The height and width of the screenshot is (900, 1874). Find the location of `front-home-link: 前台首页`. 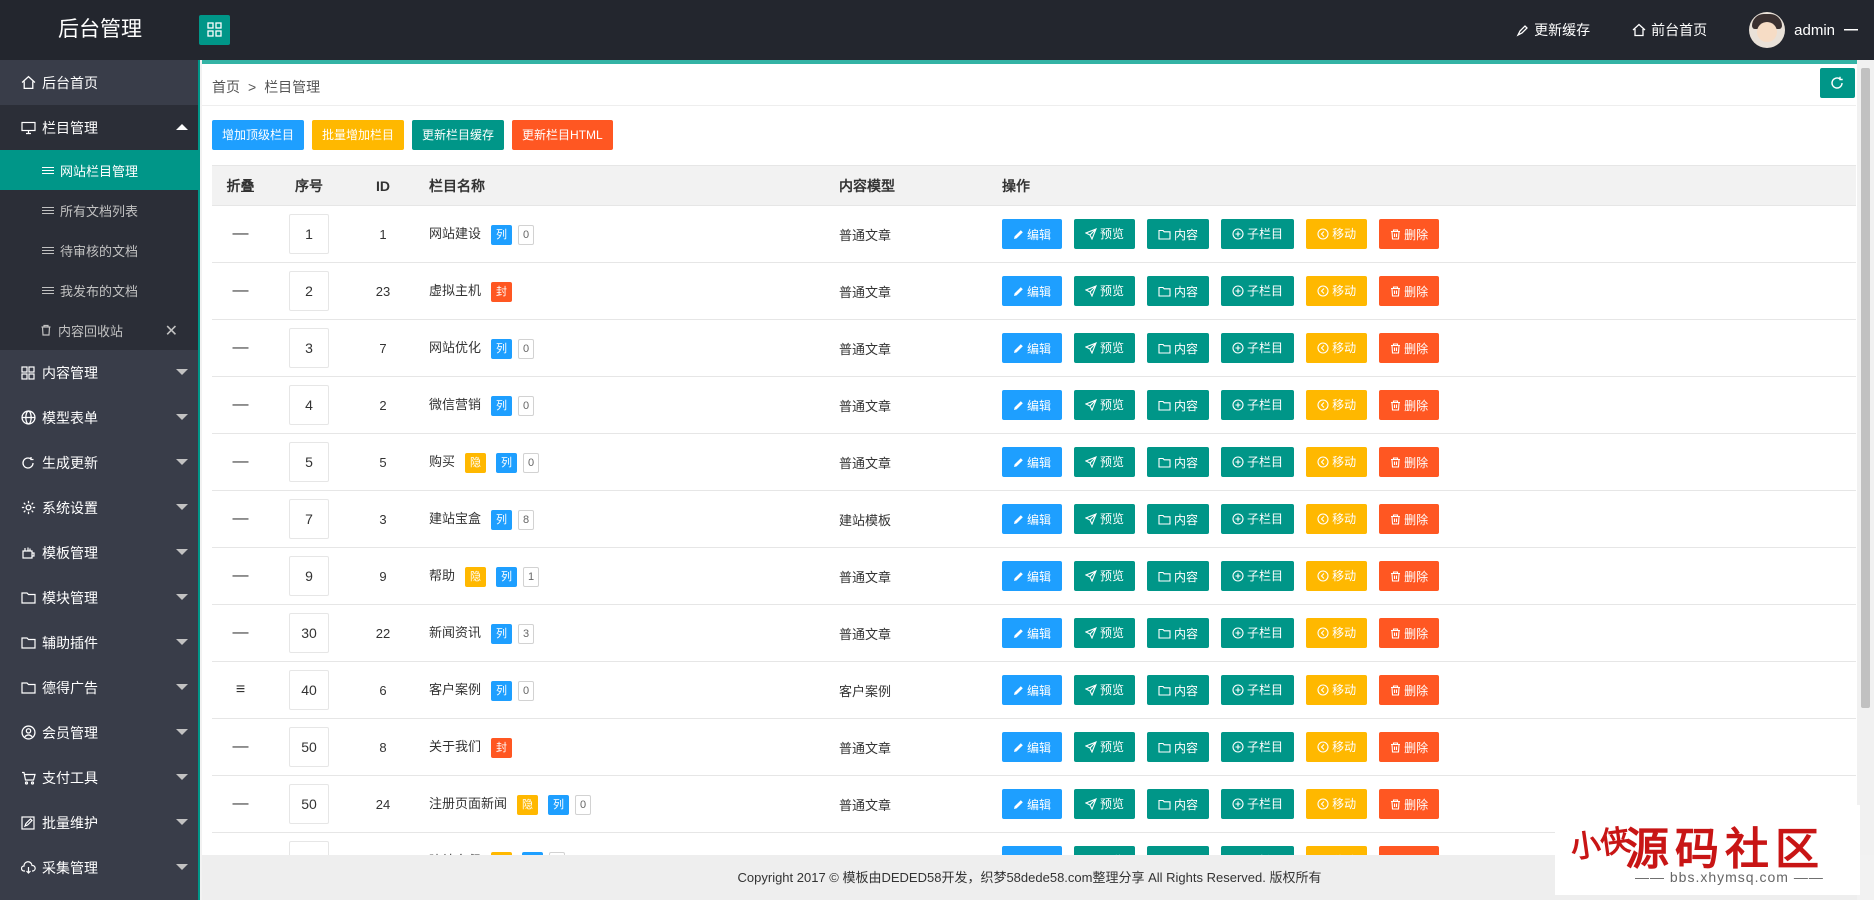

front-home-link: 前台首页 is located at coordinates (1669, 30).